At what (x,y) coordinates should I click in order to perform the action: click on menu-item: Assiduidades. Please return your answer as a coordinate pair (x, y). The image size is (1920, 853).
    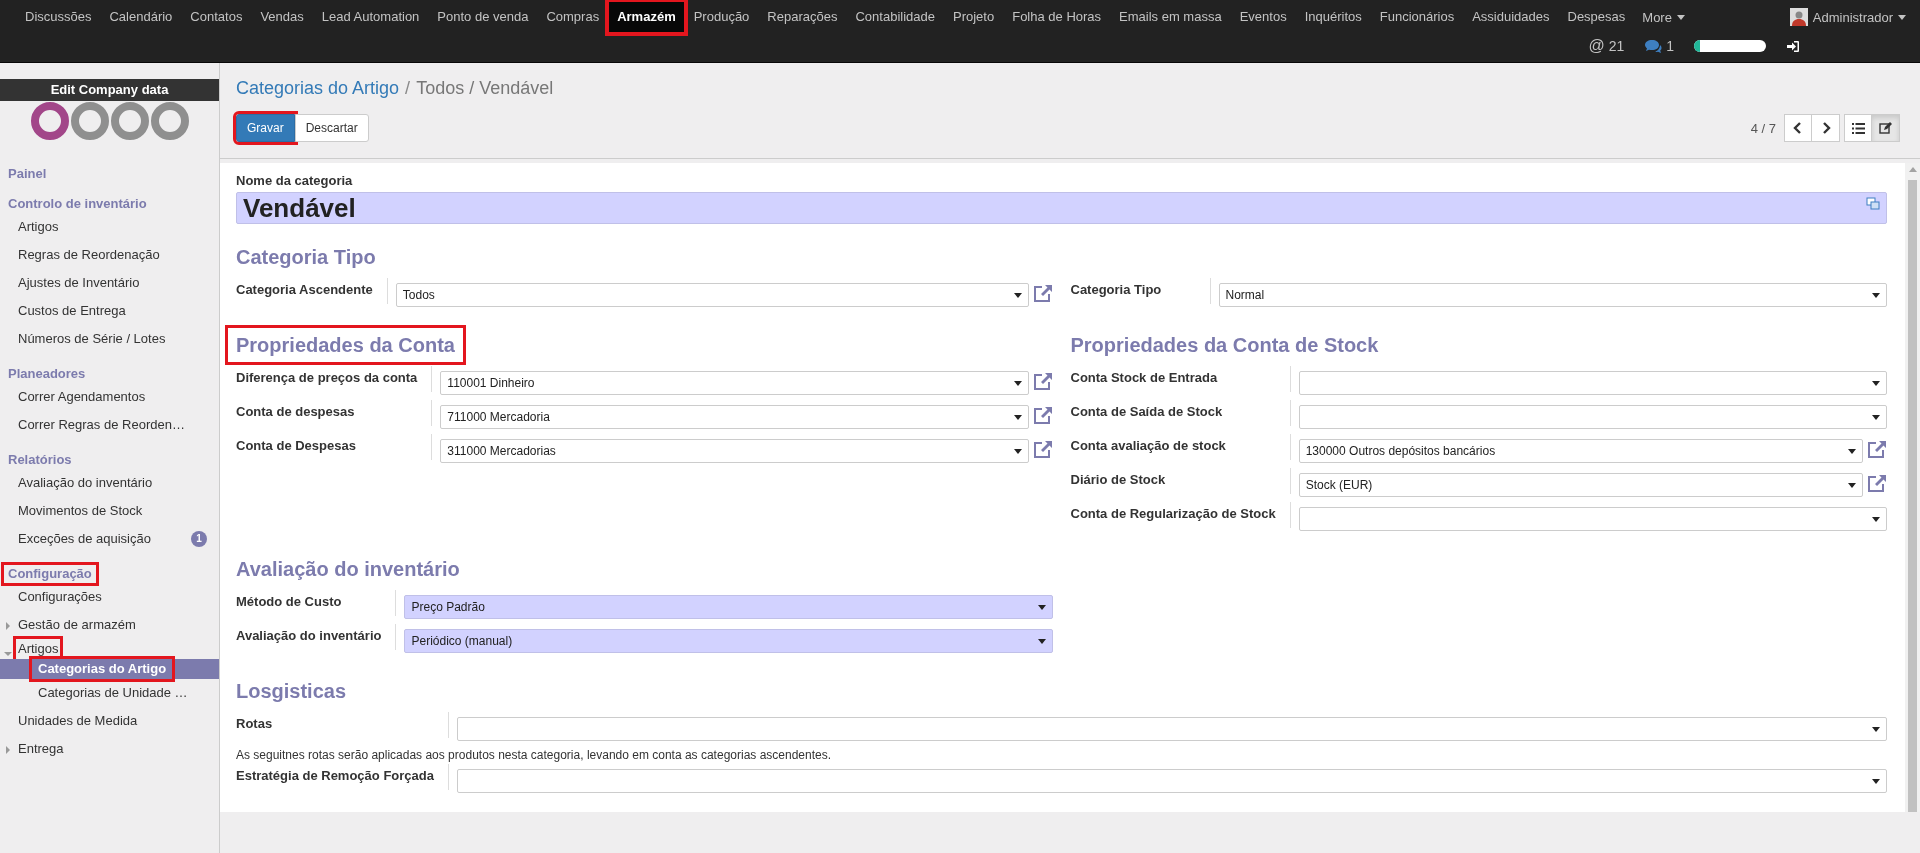
    Looking at the image, I should click on (1511, 17).